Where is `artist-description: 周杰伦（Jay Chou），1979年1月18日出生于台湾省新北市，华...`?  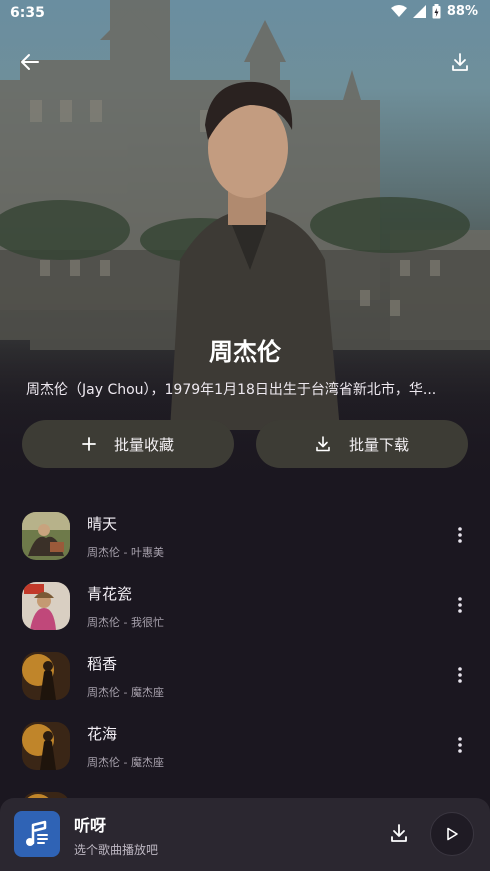
artist-description: 周杰伦（Jay Chou），1979年1月18日出生于台湾省新北市，华... is located at coordinates (246, 389).